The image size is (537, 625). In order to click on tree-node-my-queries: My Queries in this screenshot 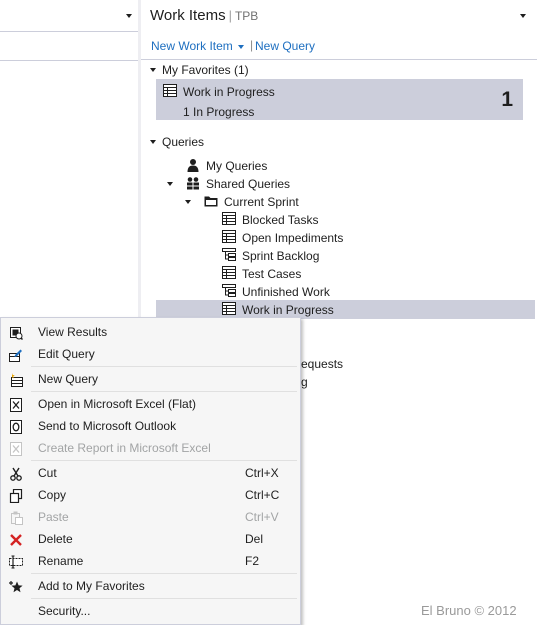, I will do `click(286, 166)`.